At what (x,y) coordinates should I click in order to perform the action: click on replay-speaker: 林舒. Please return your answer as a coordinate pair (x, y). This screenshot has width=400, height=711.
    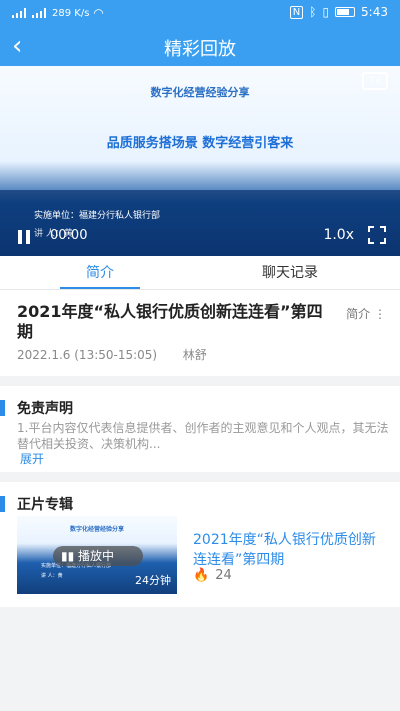
    Looking at the image, I should click on (194, 355).